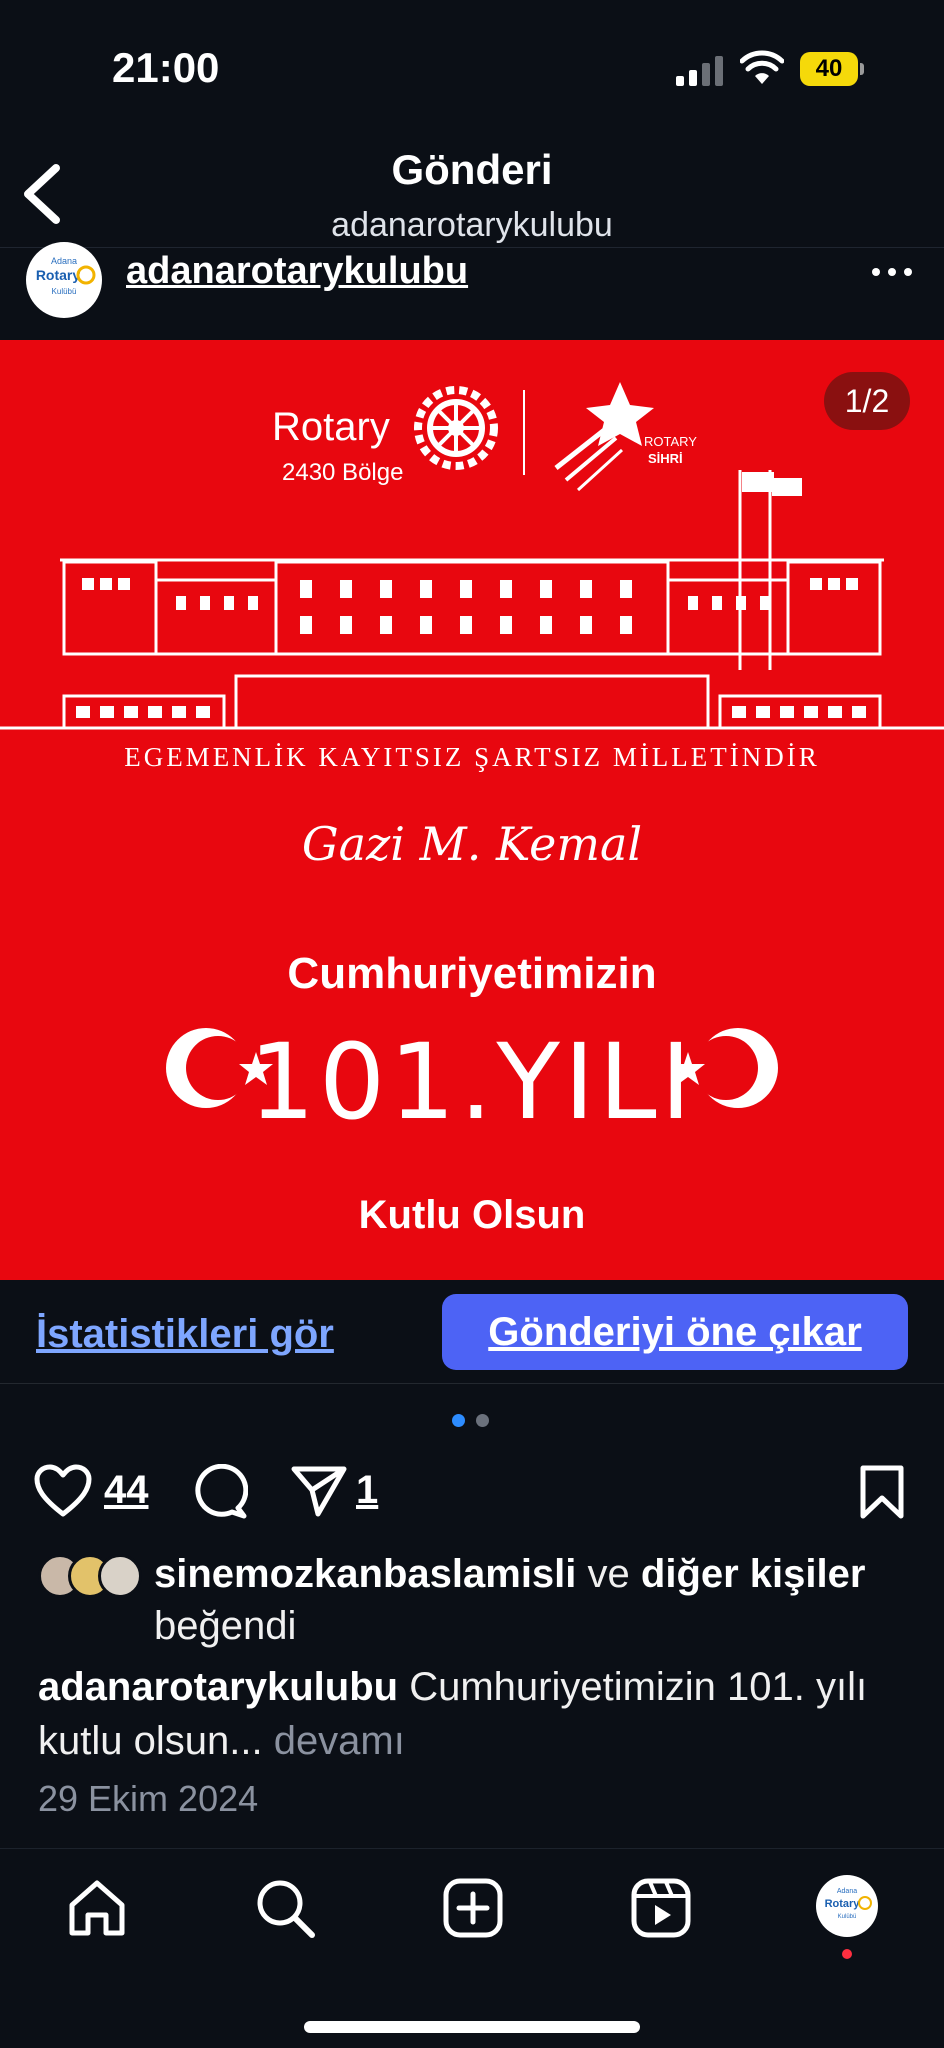 This screenshot has width=944, height=2048. What do you see at coordinates (829, 69) in the screenshot?
I see `battery-level: 40` at bounding box center [829, 69].